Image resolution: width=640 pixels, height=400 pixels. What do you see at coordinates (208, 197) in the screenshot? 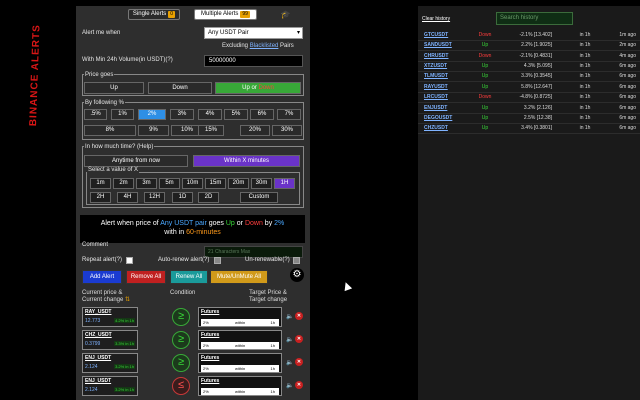
I see `time-button: 2D` at bounding box center [208, 197].